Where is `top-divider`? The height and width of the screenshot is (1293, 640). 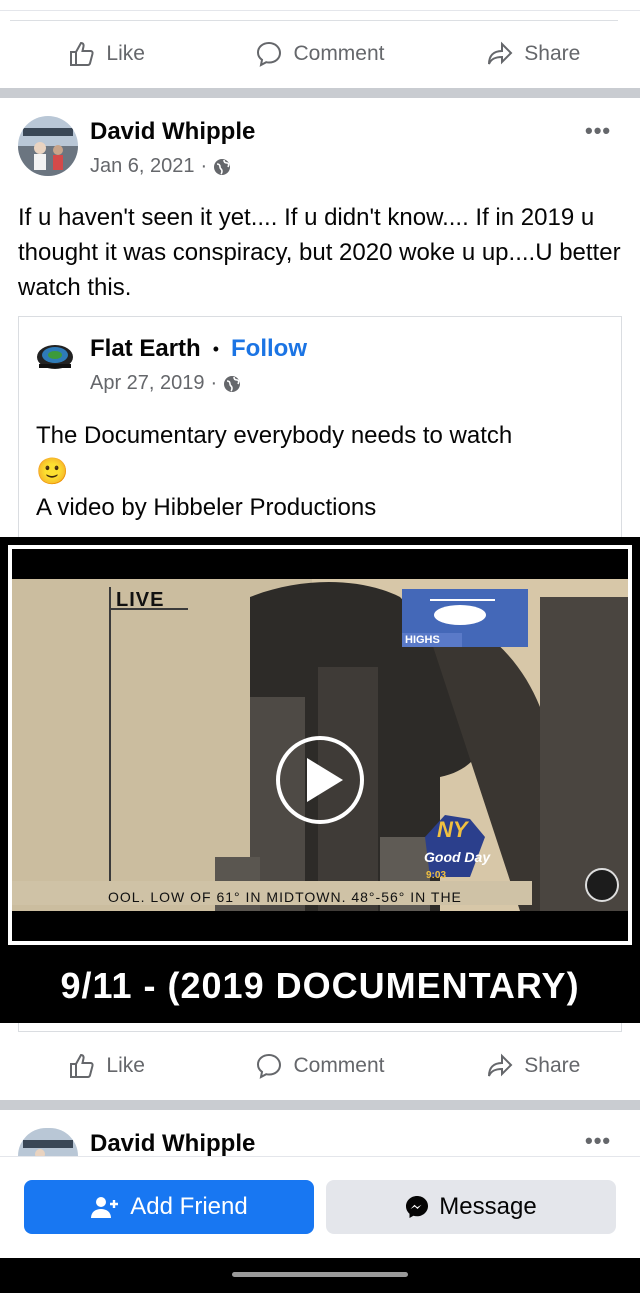 top-divider is located at coordinates (320, 10).